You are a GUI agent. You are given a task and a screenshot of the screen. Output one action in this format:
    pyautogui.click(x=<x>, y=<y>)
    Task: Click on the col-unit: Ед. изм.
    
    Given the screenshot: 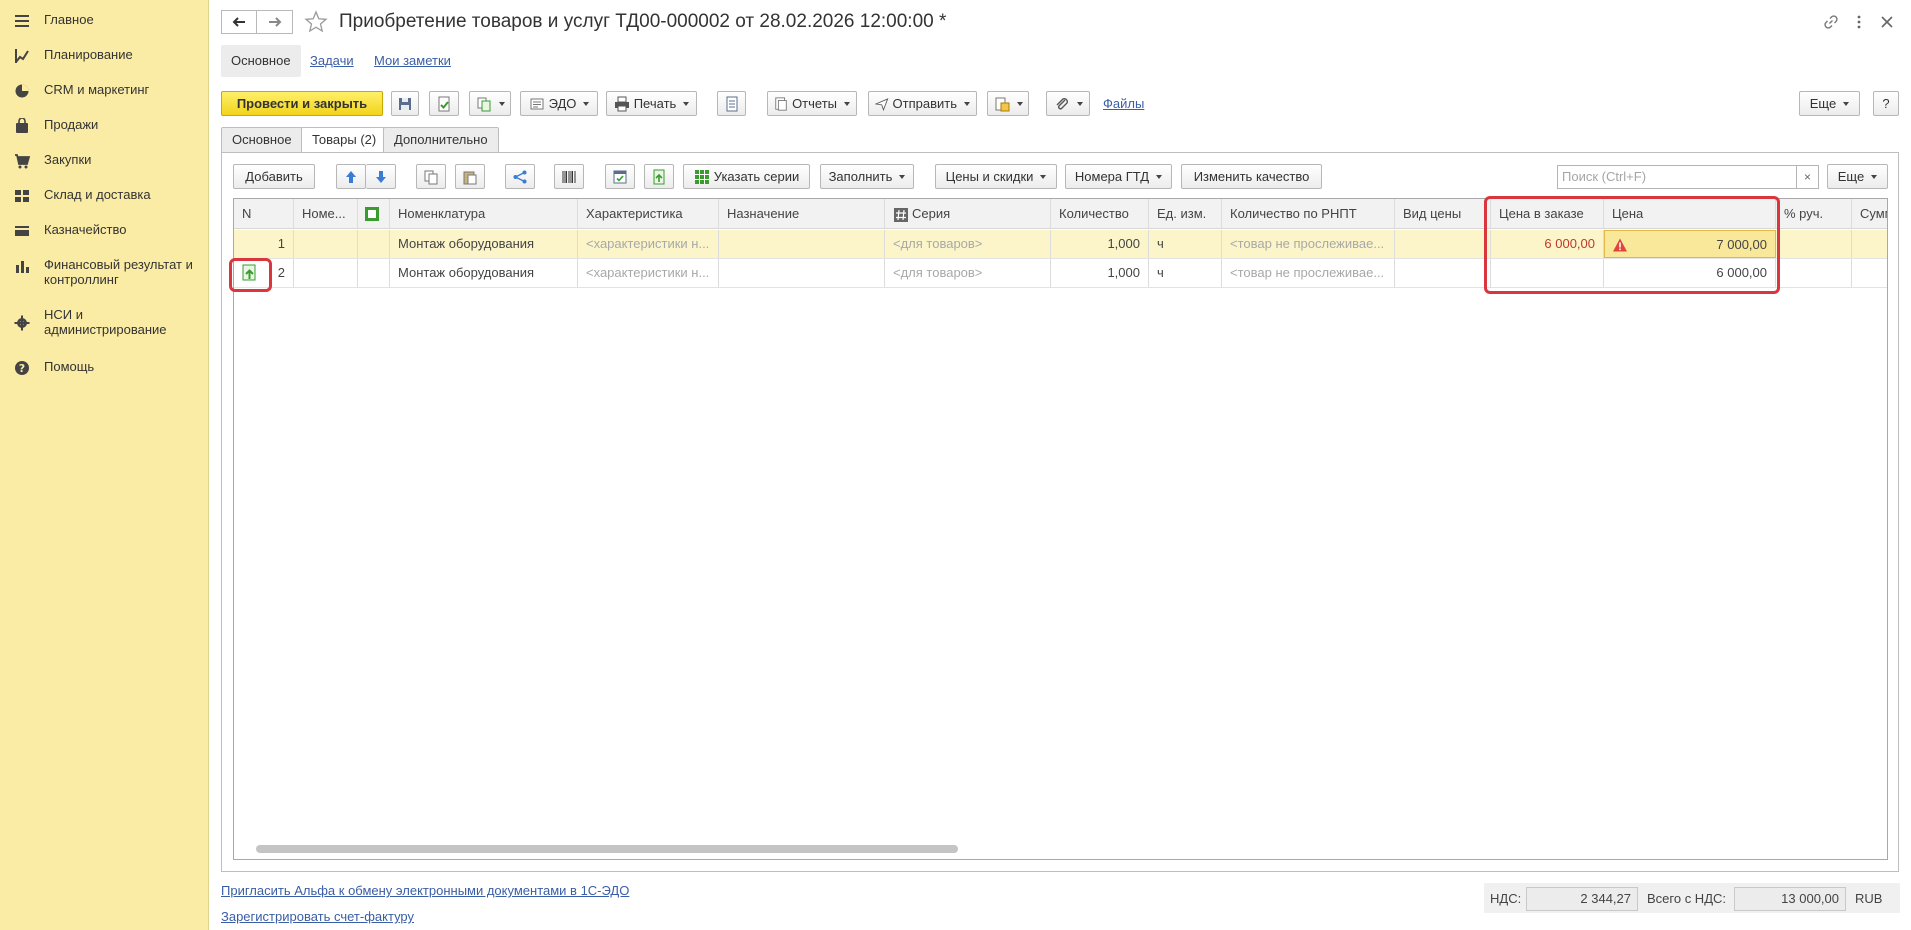 What is the action you would take?
    pyautogui.click(x=1185, y=213)
    